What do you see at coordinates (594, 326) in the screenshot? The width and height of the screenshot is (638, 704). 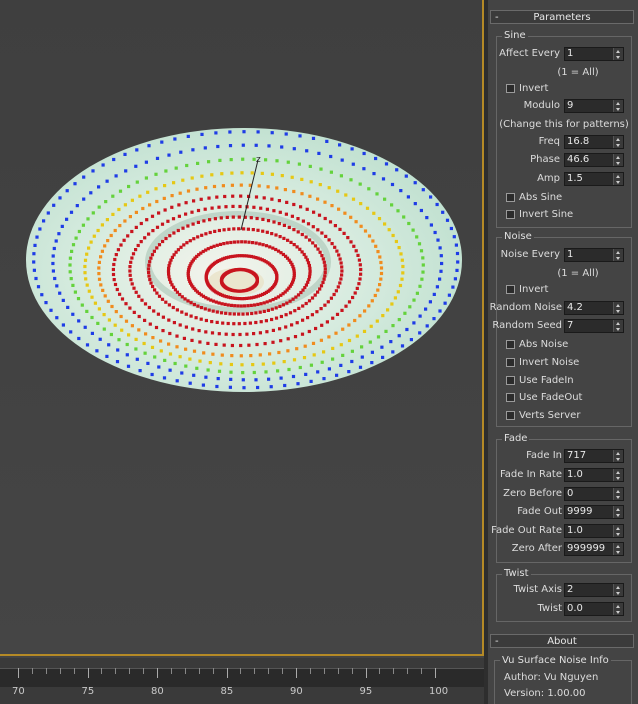 I see `random-seed-spinner: 7` at bounding box center [594, 326].